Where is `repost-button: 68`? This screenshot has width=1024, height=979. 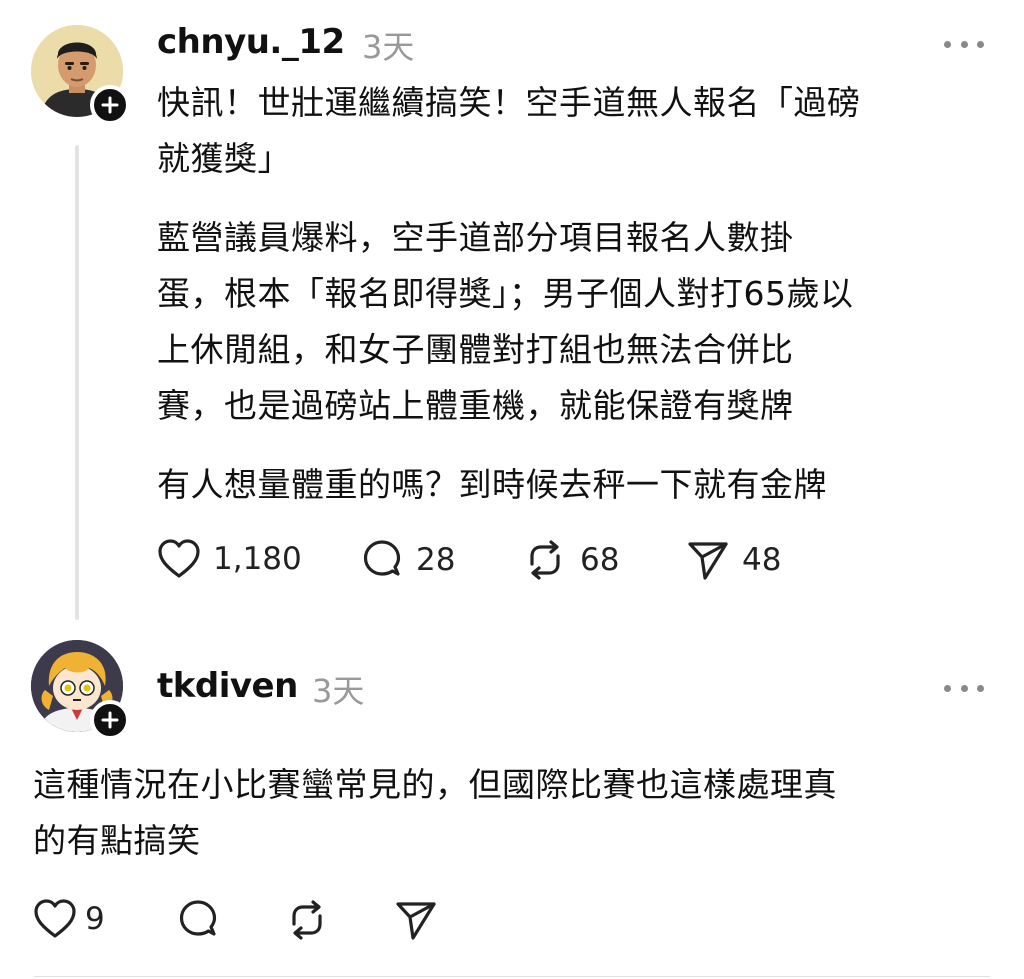 repost-button: 68 is located at coordinates (570, 560).